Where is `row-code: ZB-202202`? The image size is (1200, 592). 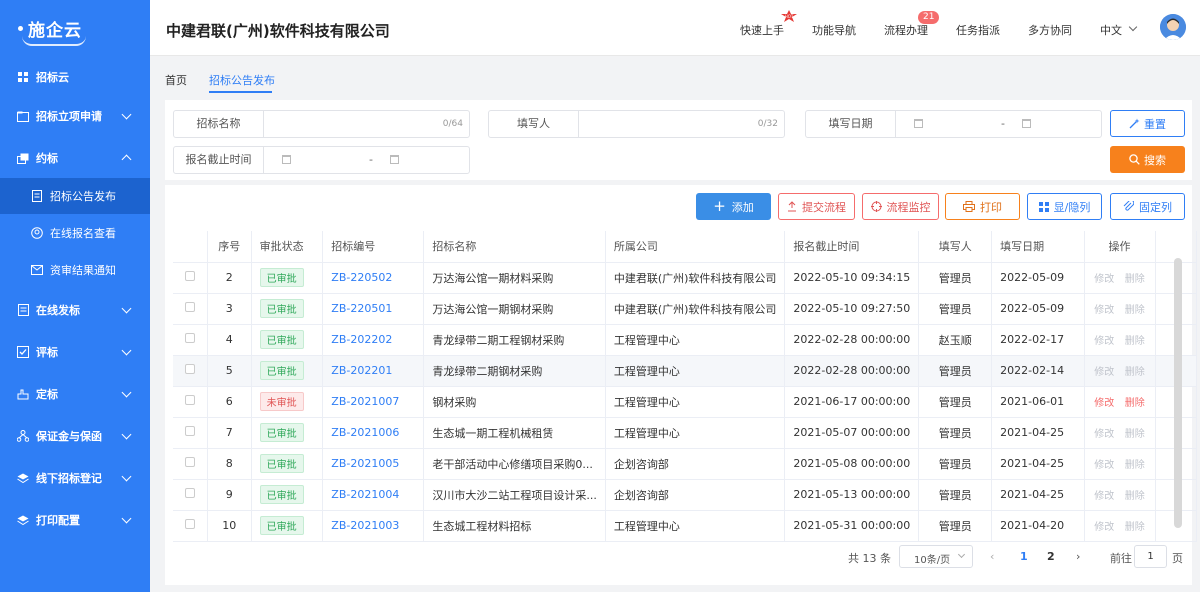
row-code: ZB-202202 is located at coordinates (373, 340).